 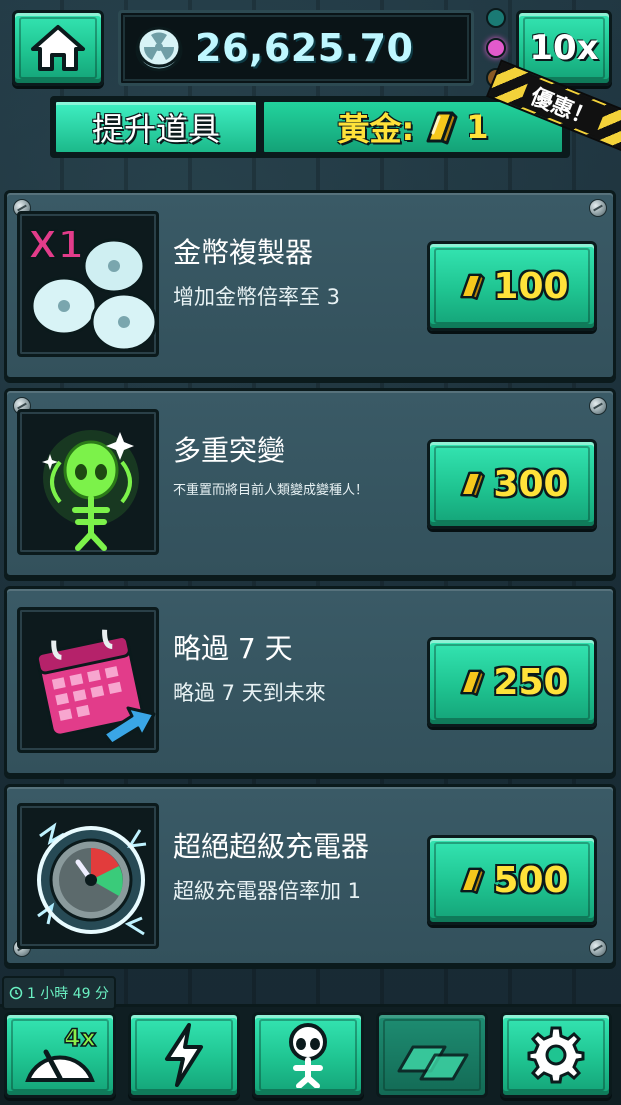 I want to click on home-button, so click(x=58, y=48).